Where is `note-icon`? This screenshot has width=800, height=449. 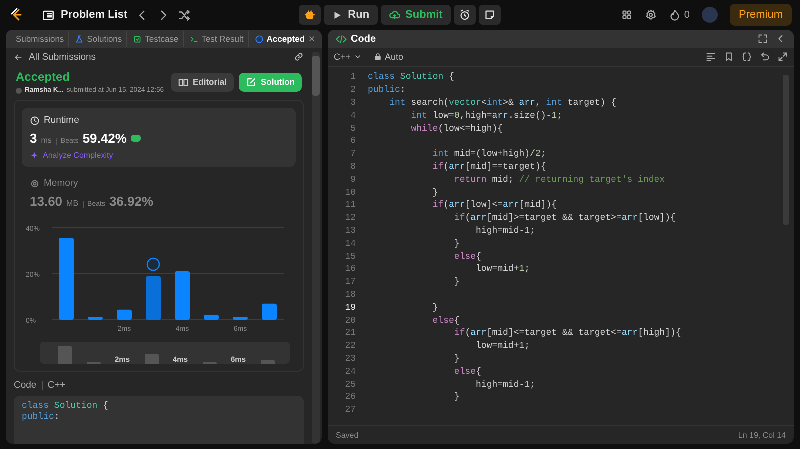 note-icon is located at coordinates (490, 15).